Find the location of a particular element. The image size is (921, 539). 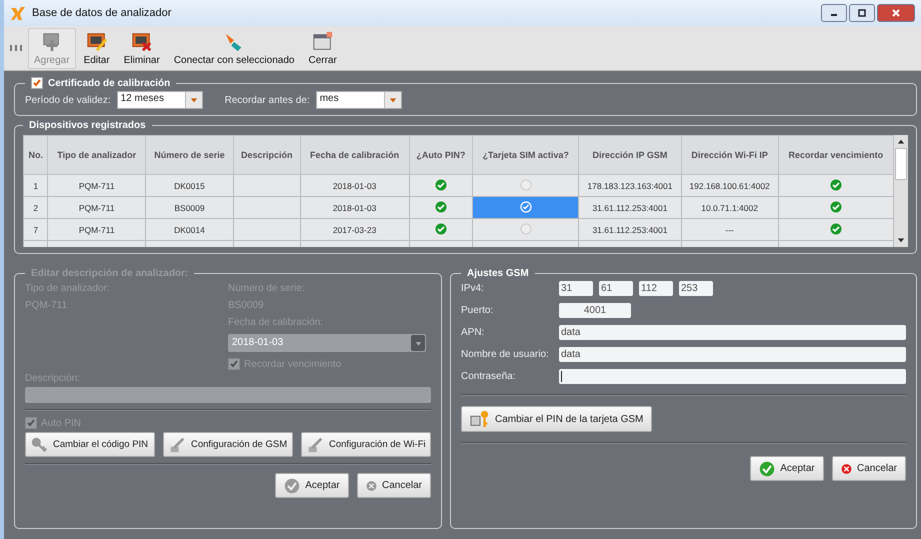

delete-tool-button: Eliminar is located at coordinates (142, 48).